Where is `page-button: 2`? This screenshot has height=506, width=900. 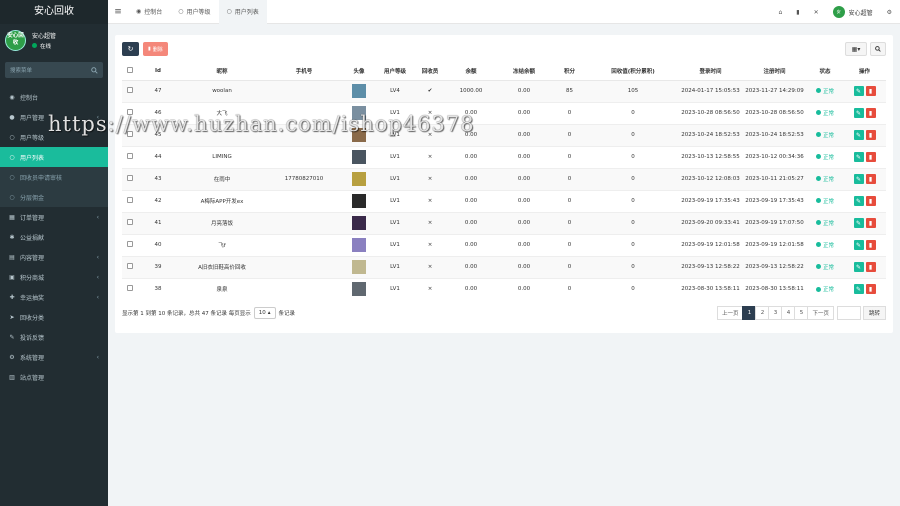 page-button: 2 is located at coordinates (762, 313).